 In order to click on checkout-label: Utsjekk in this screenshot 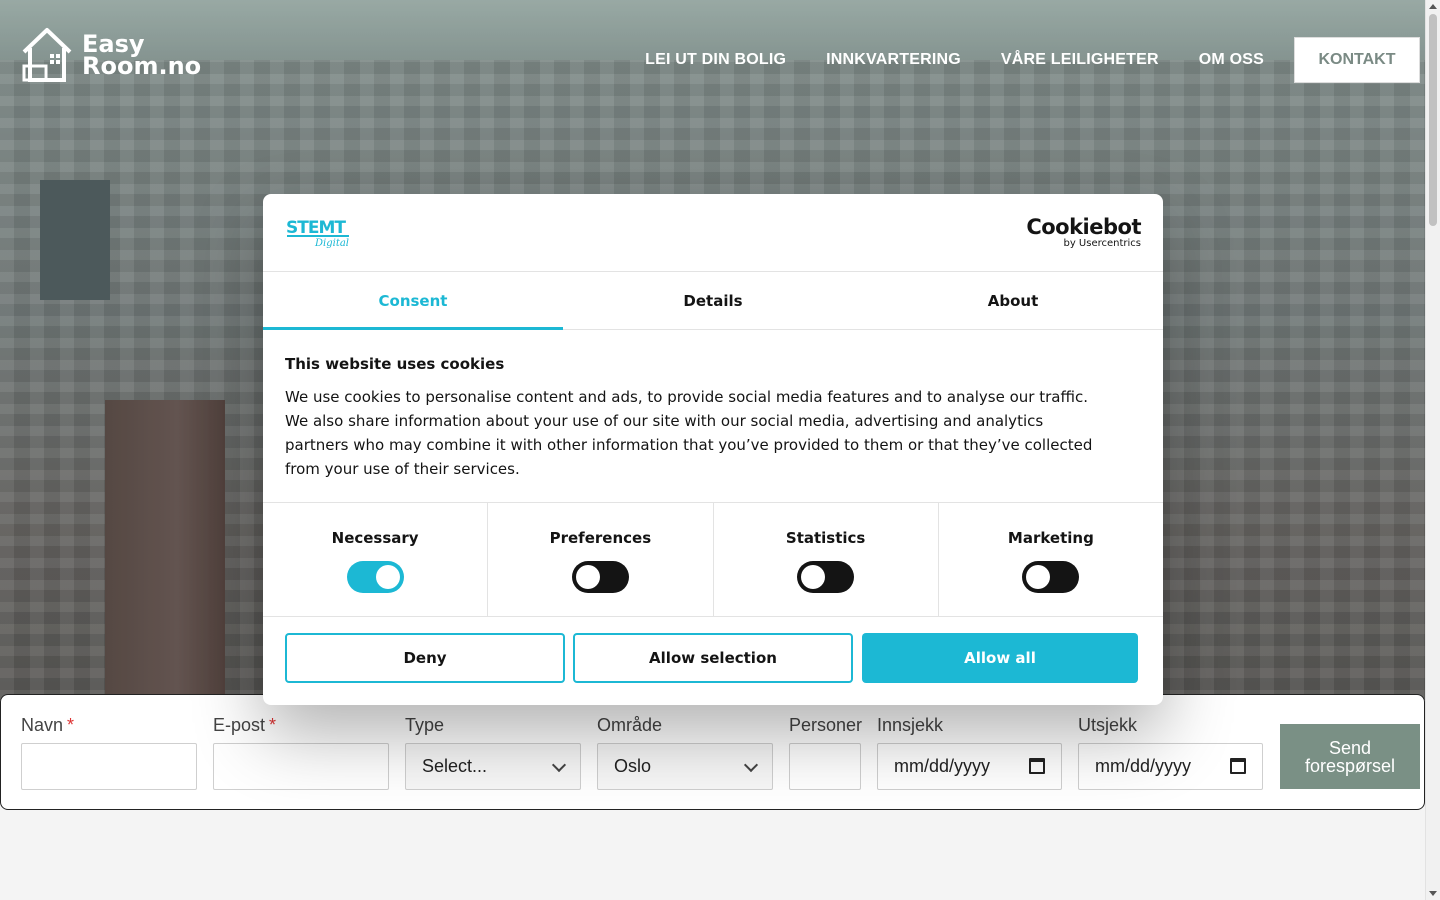, I will do `click(1108, 725)`.